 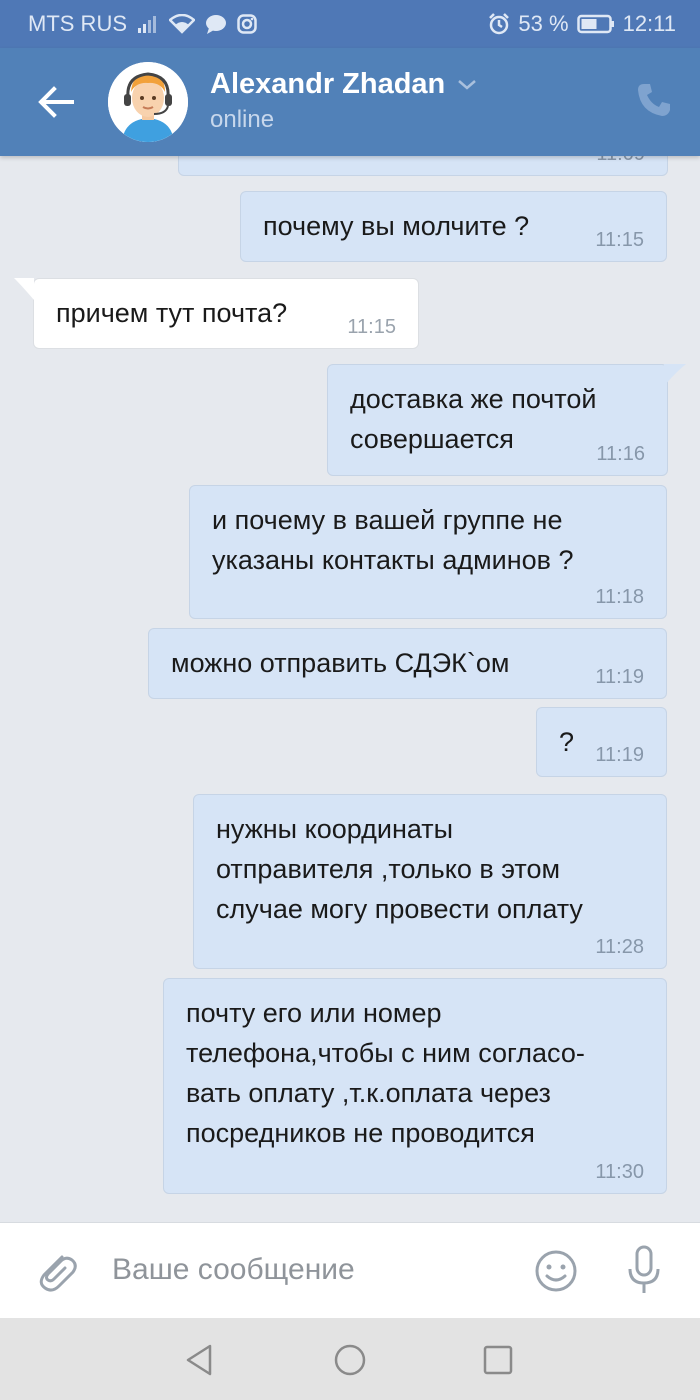 I want to click on message-text: причем тут почта?, so click(x=172, y=313).